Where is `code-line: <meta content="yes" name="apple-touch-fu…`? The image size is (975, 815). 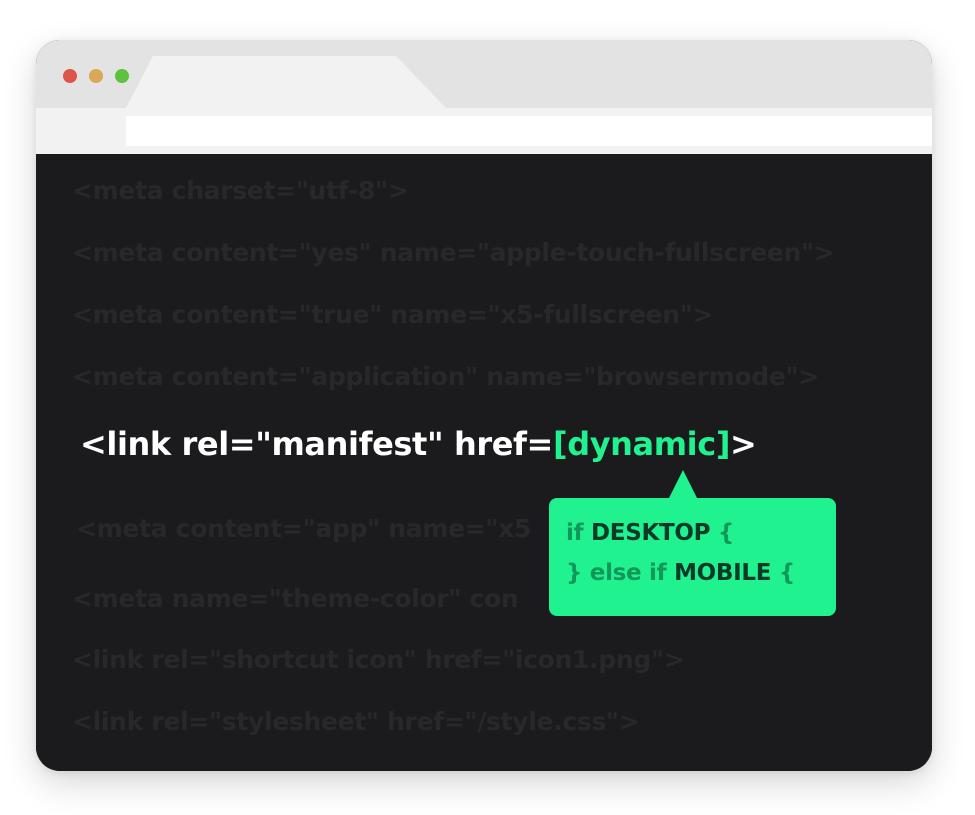
code-line: <meta content="yes" name="apple-touch-fu… is located at coordinates (453, 252).